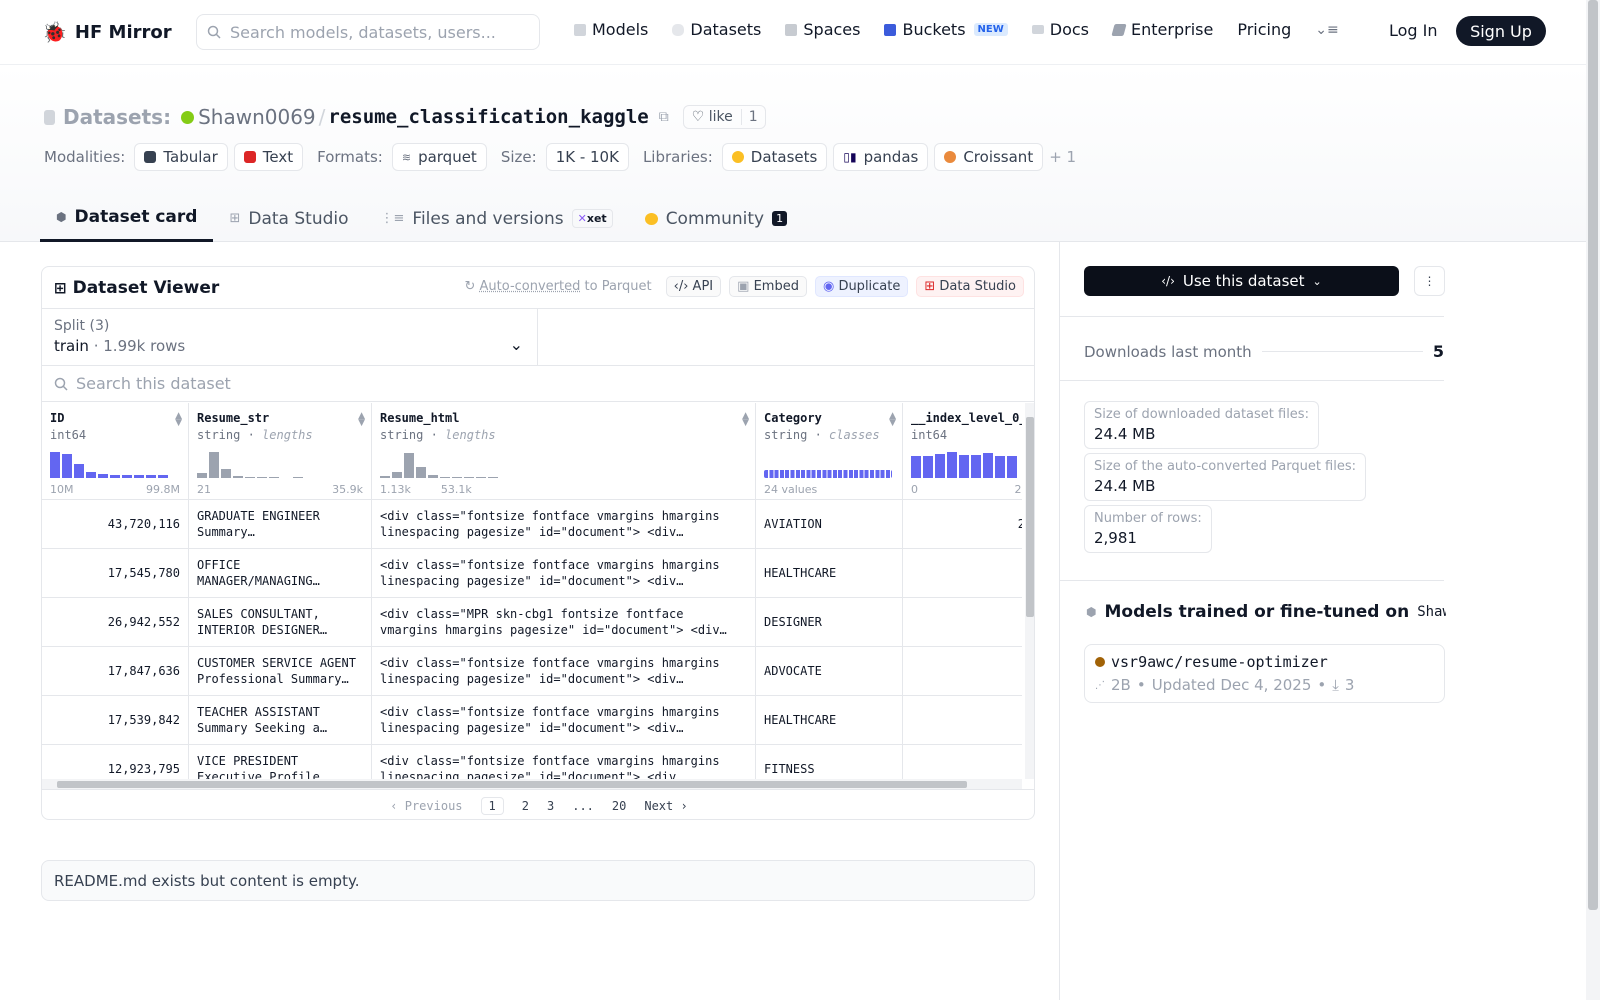 The image size is (1600, 1000). Describe the element at coordinates (989, 157) in the screenshot. I see `tag-croissant: Croissant` at that location.